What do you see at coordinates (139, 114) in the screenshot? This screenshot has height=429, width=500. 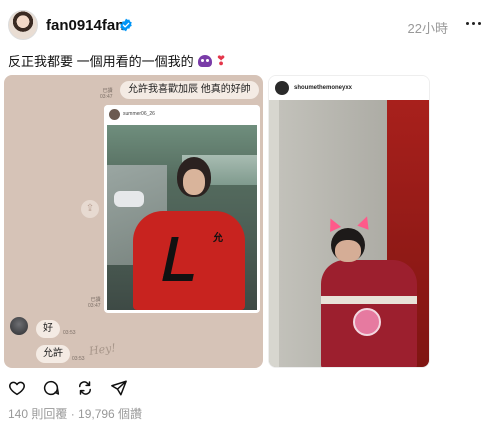 I see `shared-post-username: summer06_26` at bounding box center [139, 114].